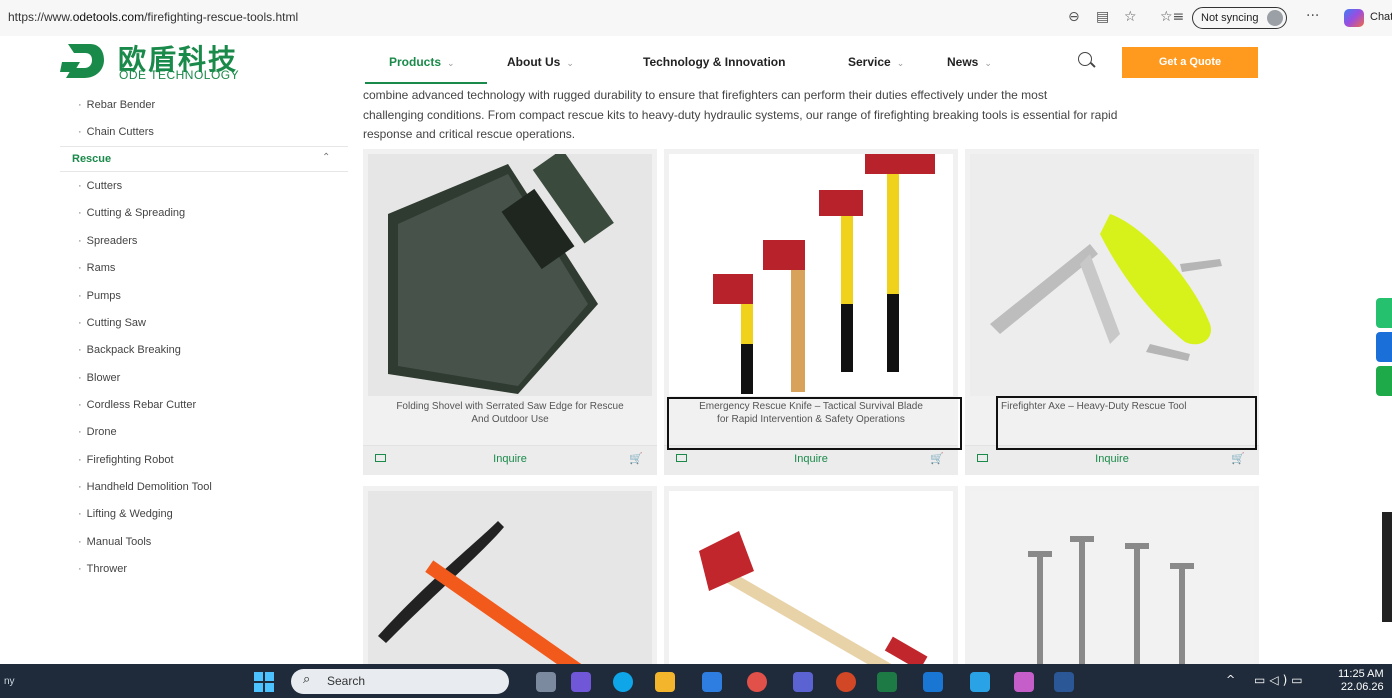 This screenshot has width=1392, height=698. Describe the element at coordinates (1102, 17) in the screenshot. I see `reader-view-icon: ▤` at that location.